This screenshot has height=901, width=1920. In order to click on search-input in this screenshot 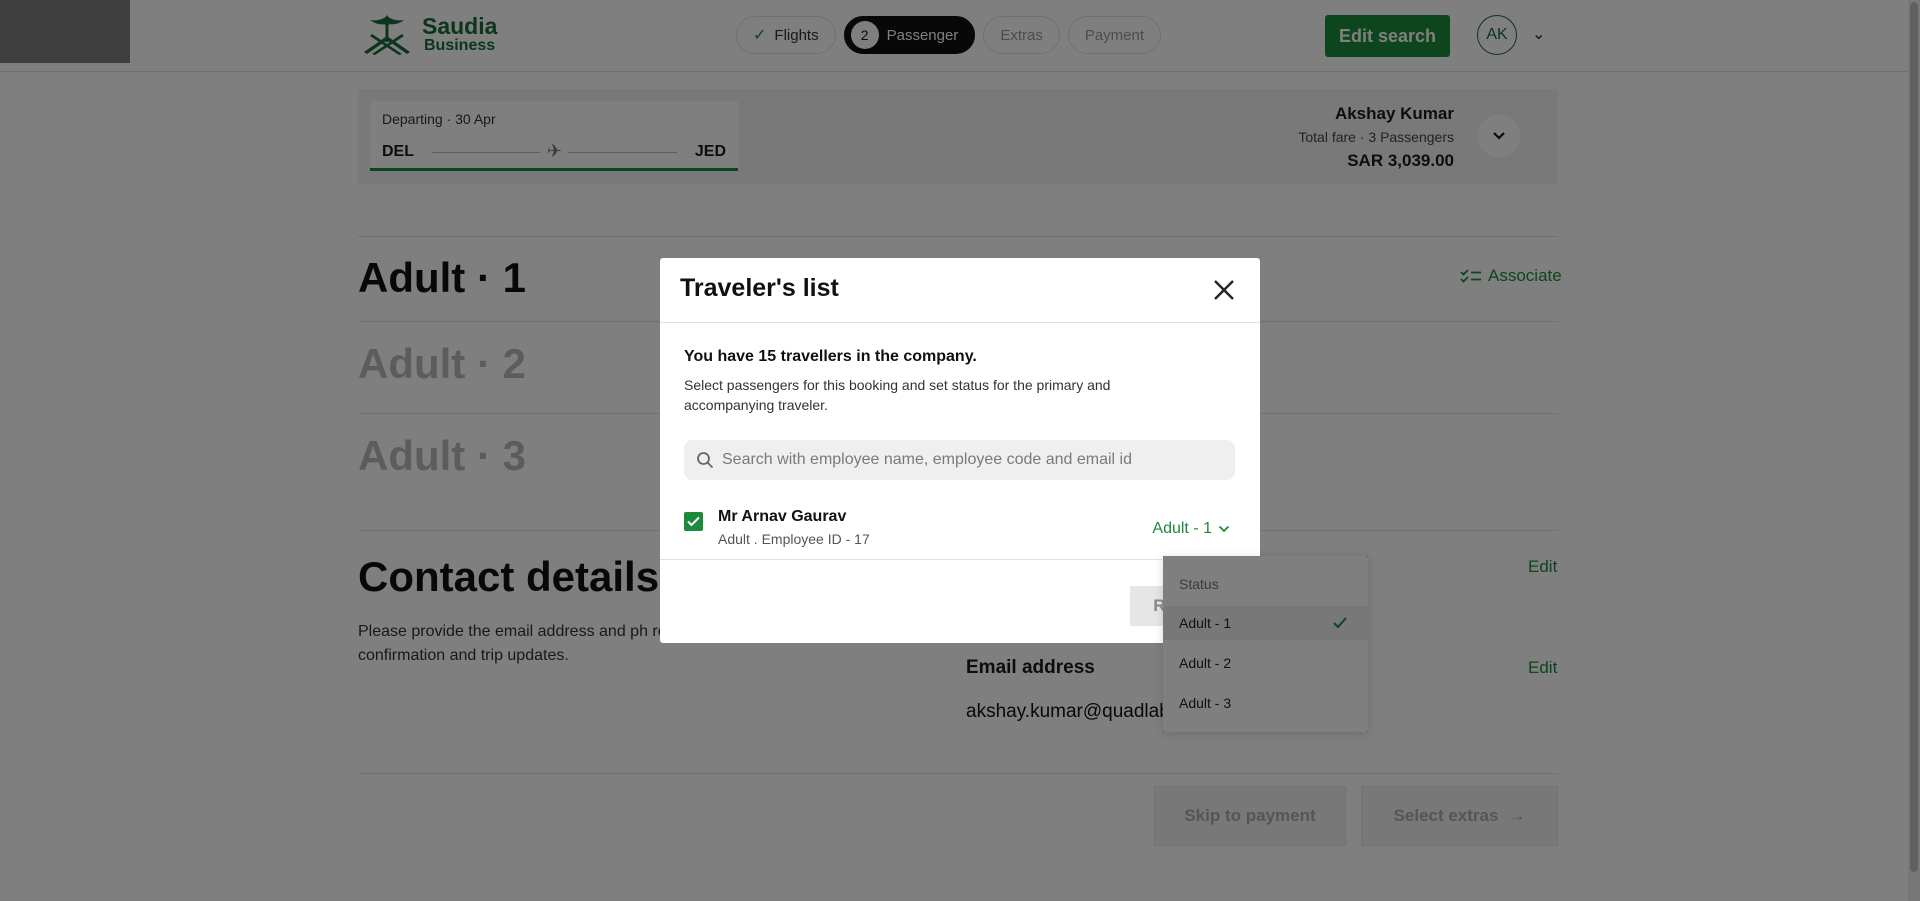, I will do `click(972, 460)`.